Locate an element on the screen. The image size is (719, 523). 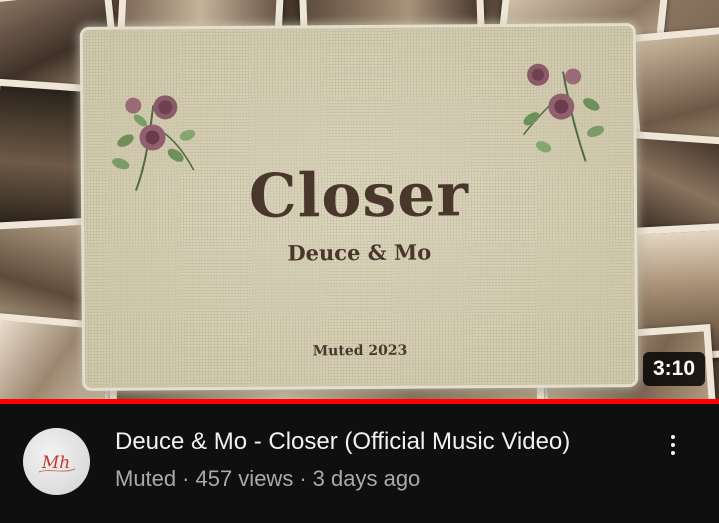
watch-progress-fill is located at coordinates (359, 401).